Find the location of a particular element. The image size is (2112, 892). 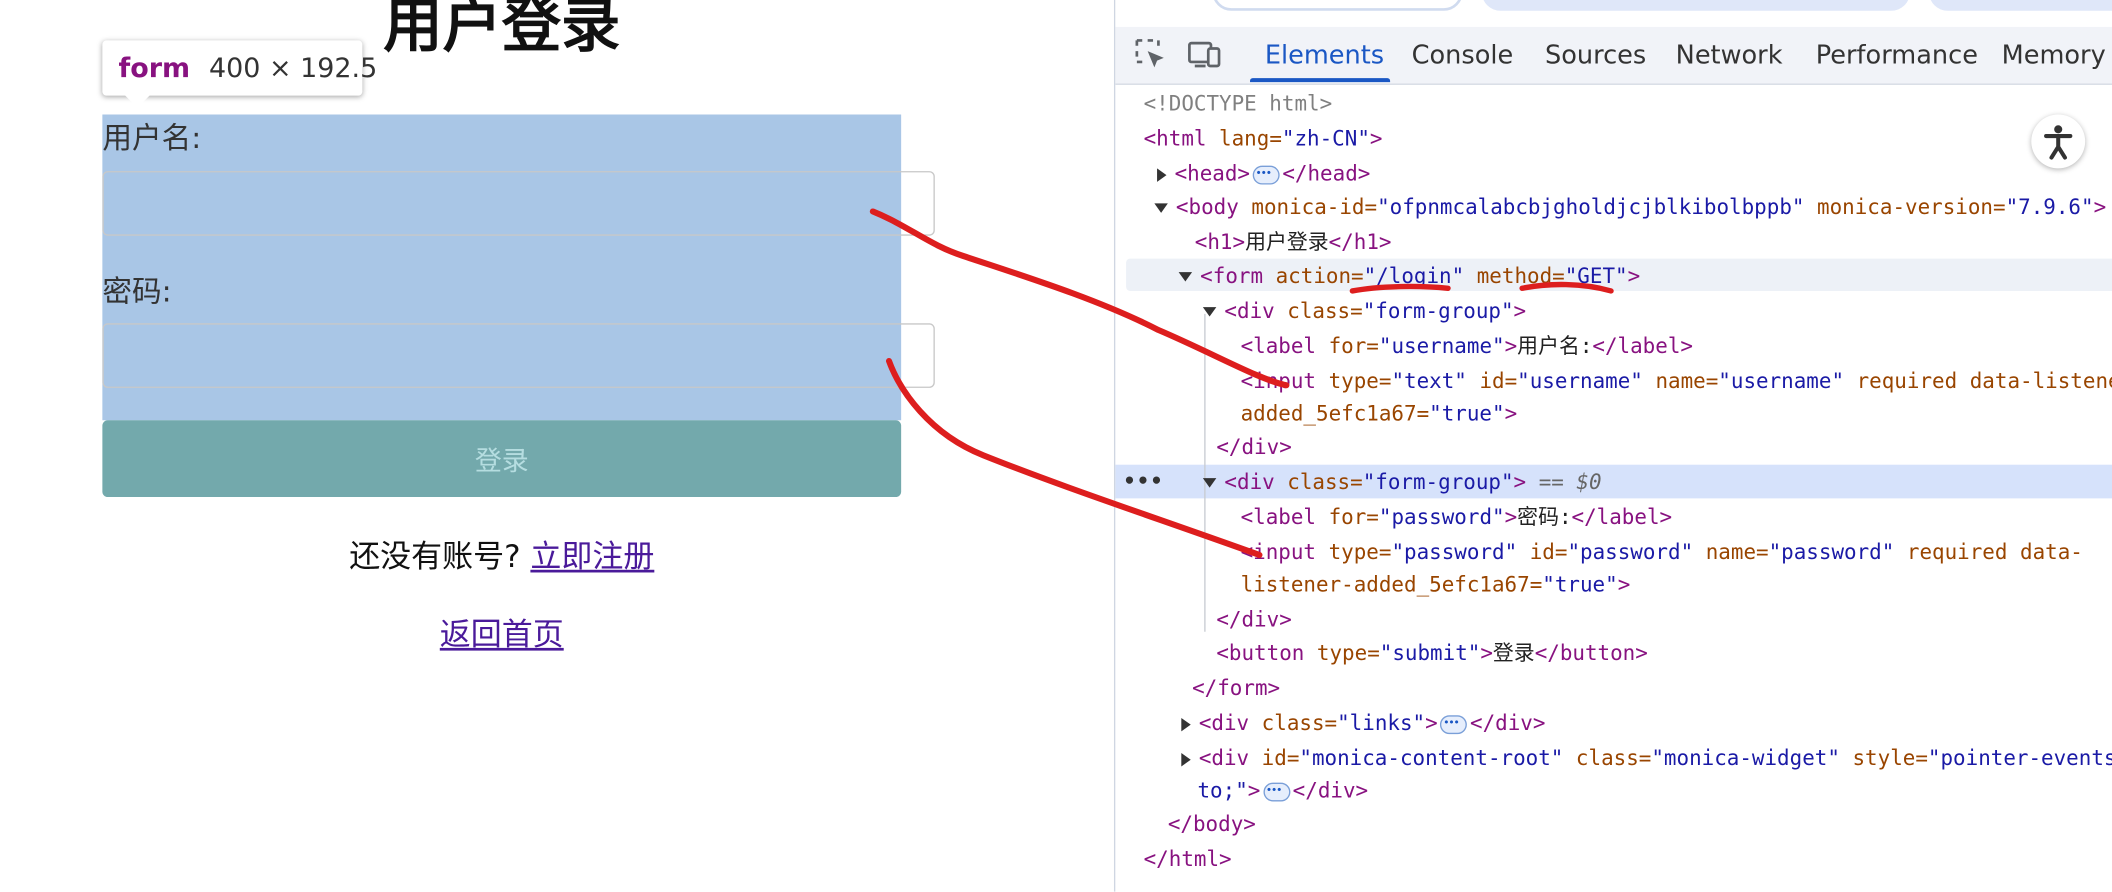

tree-node-html: <html lang="zh-CN"> is located at coordinates (1263, 140).